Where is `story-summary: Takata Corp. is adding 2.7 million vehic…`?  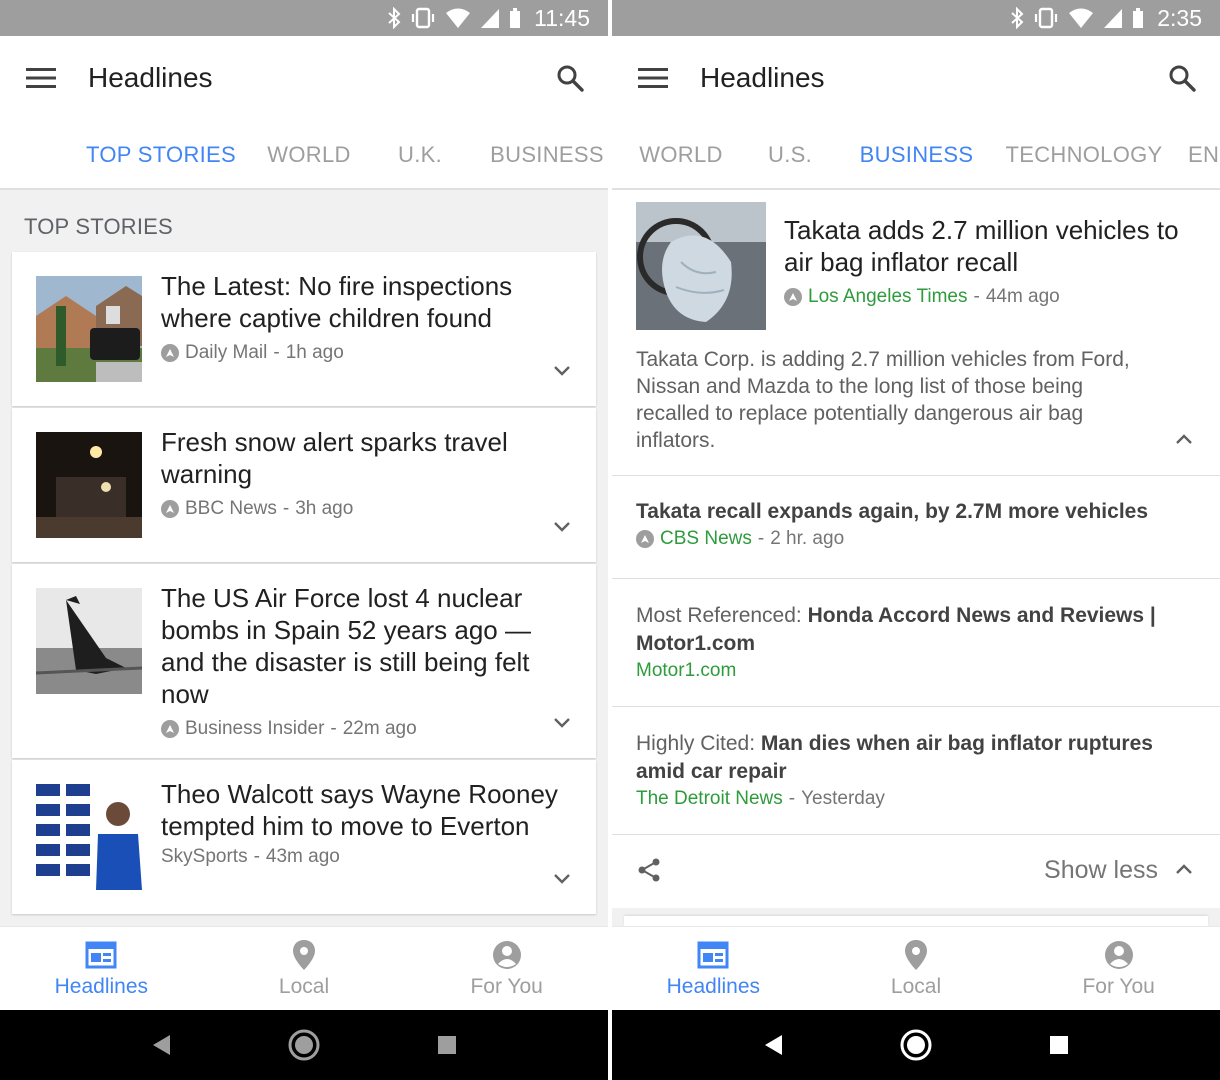
story-summary: Takata Corp. is adding 2.7 million vehic… is located at coordinates (883, 400).